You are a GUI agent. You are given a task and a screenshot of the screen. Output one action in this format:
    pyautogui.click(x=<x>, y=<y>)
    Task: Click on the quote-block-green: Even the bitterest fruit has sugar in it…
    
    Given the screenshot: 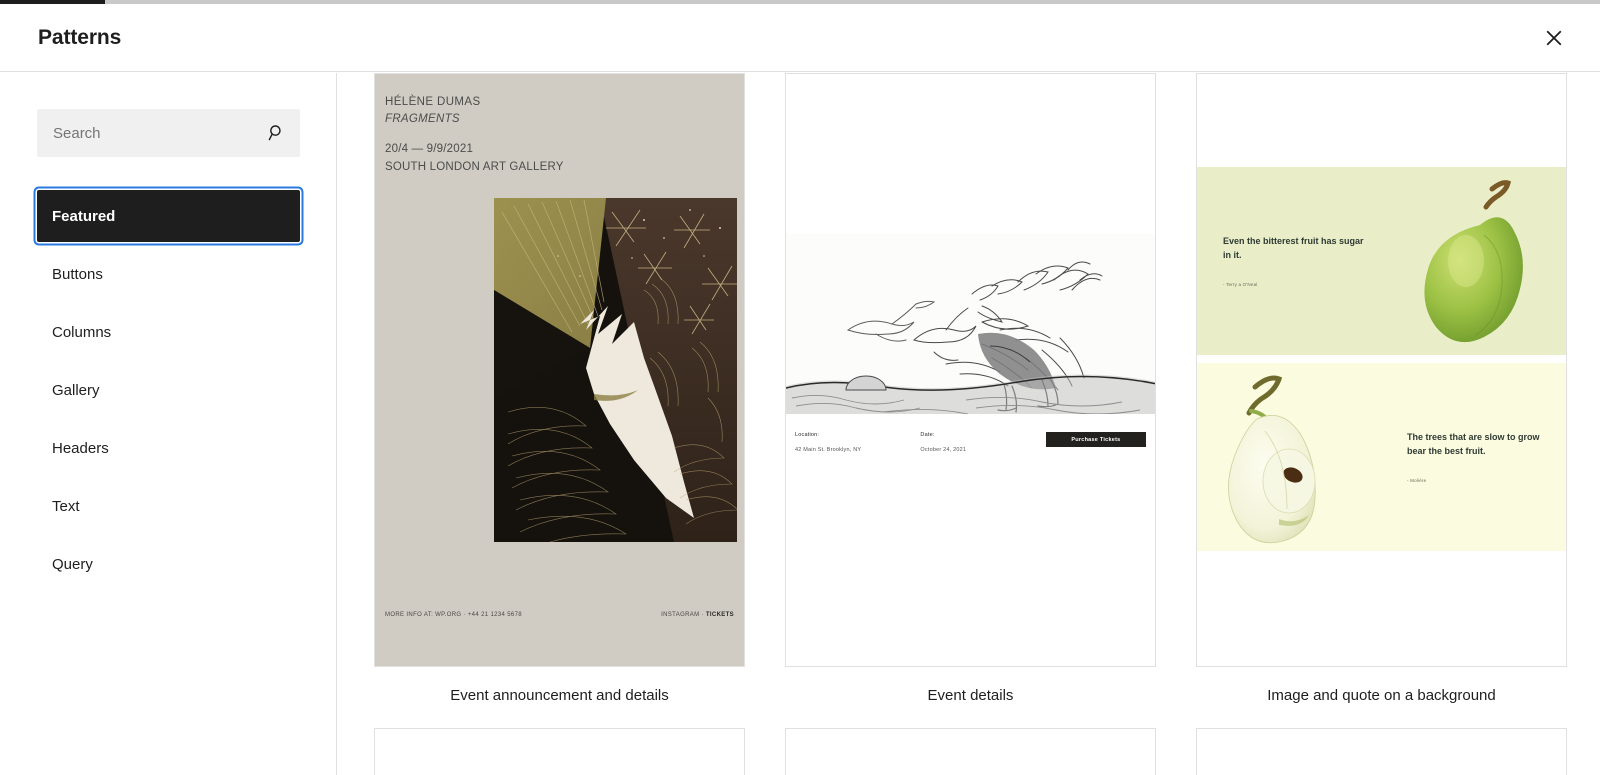 What is the action you would take?
    pyautogui.click(x=1381, y=261)
    